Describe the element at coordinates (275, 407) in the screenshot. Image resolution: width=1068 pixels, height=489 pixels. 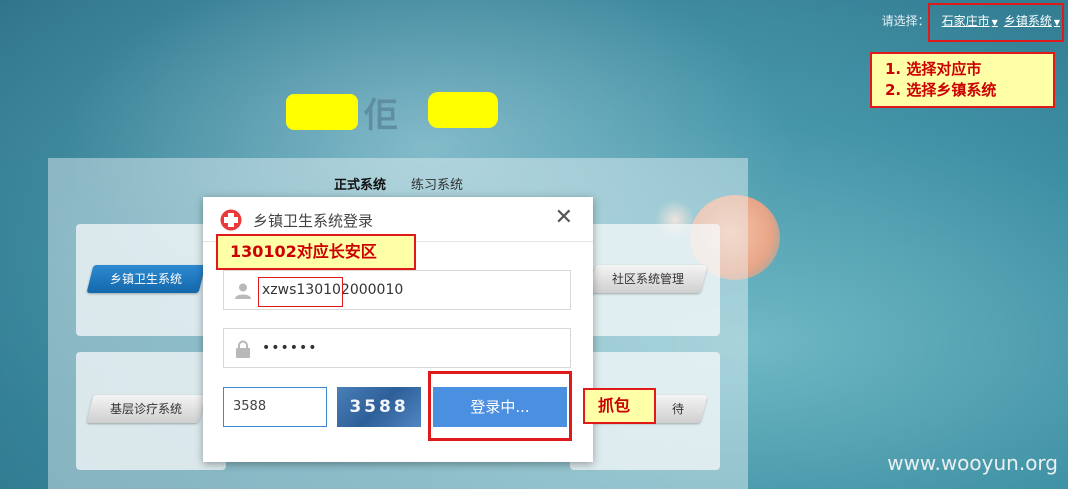
I see `captcha-input: 3588` at that location.